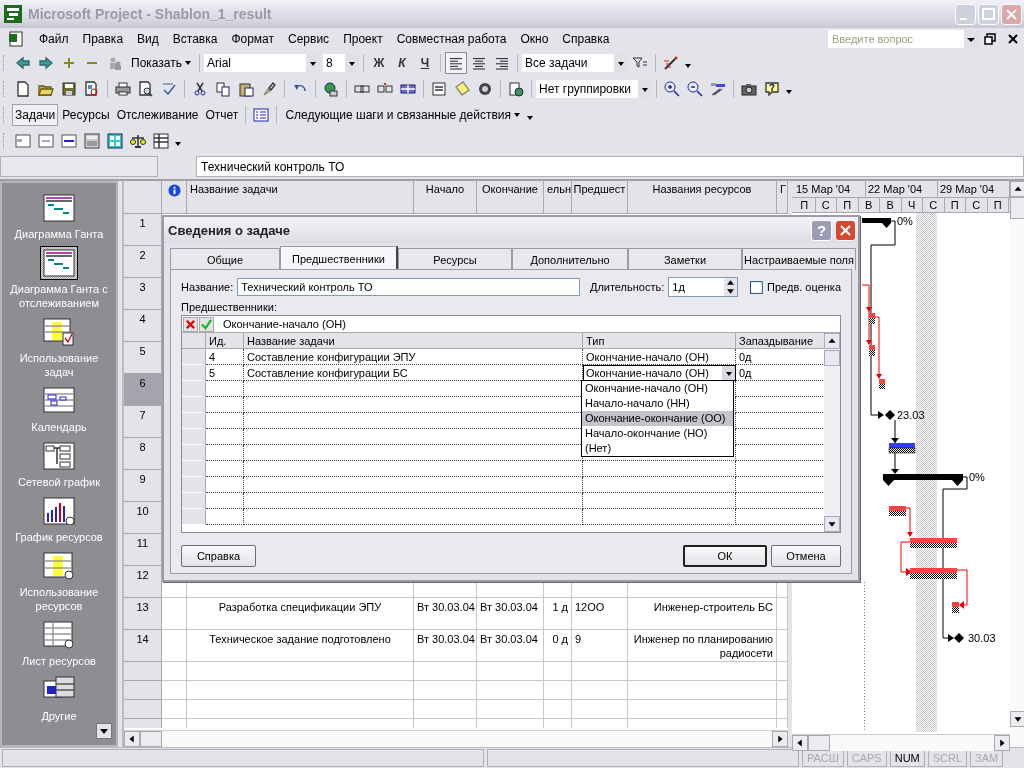 This screenshot has height=768, width=1024. What do you see at coordinates (143, 518) in the screenshot?
I see `row-header: 10` at bounding box center [143, 518].